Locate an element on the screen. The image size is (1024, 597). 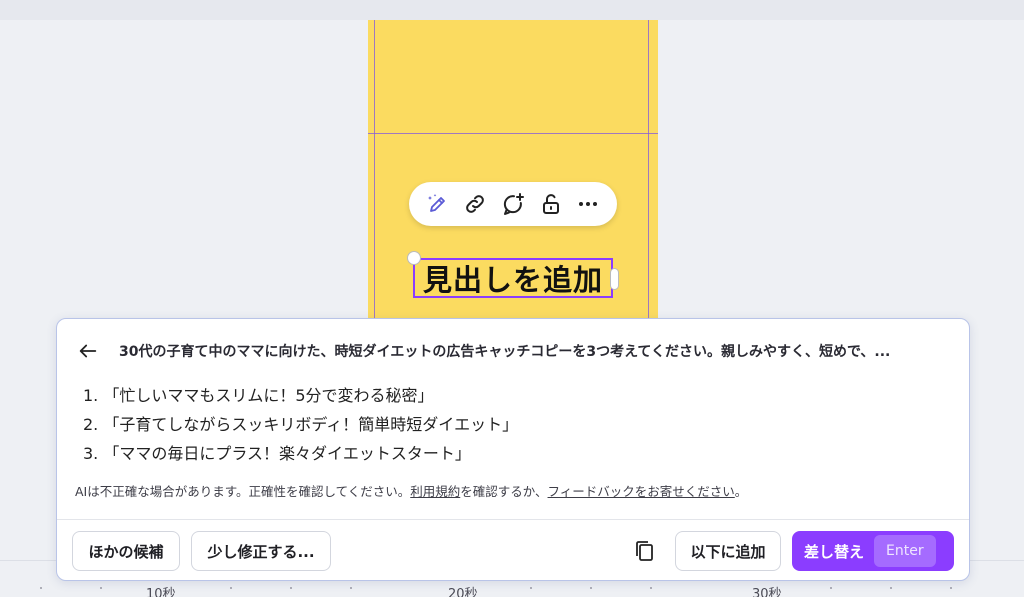
magic-pencil-icon is located at coordinates (436, 203).